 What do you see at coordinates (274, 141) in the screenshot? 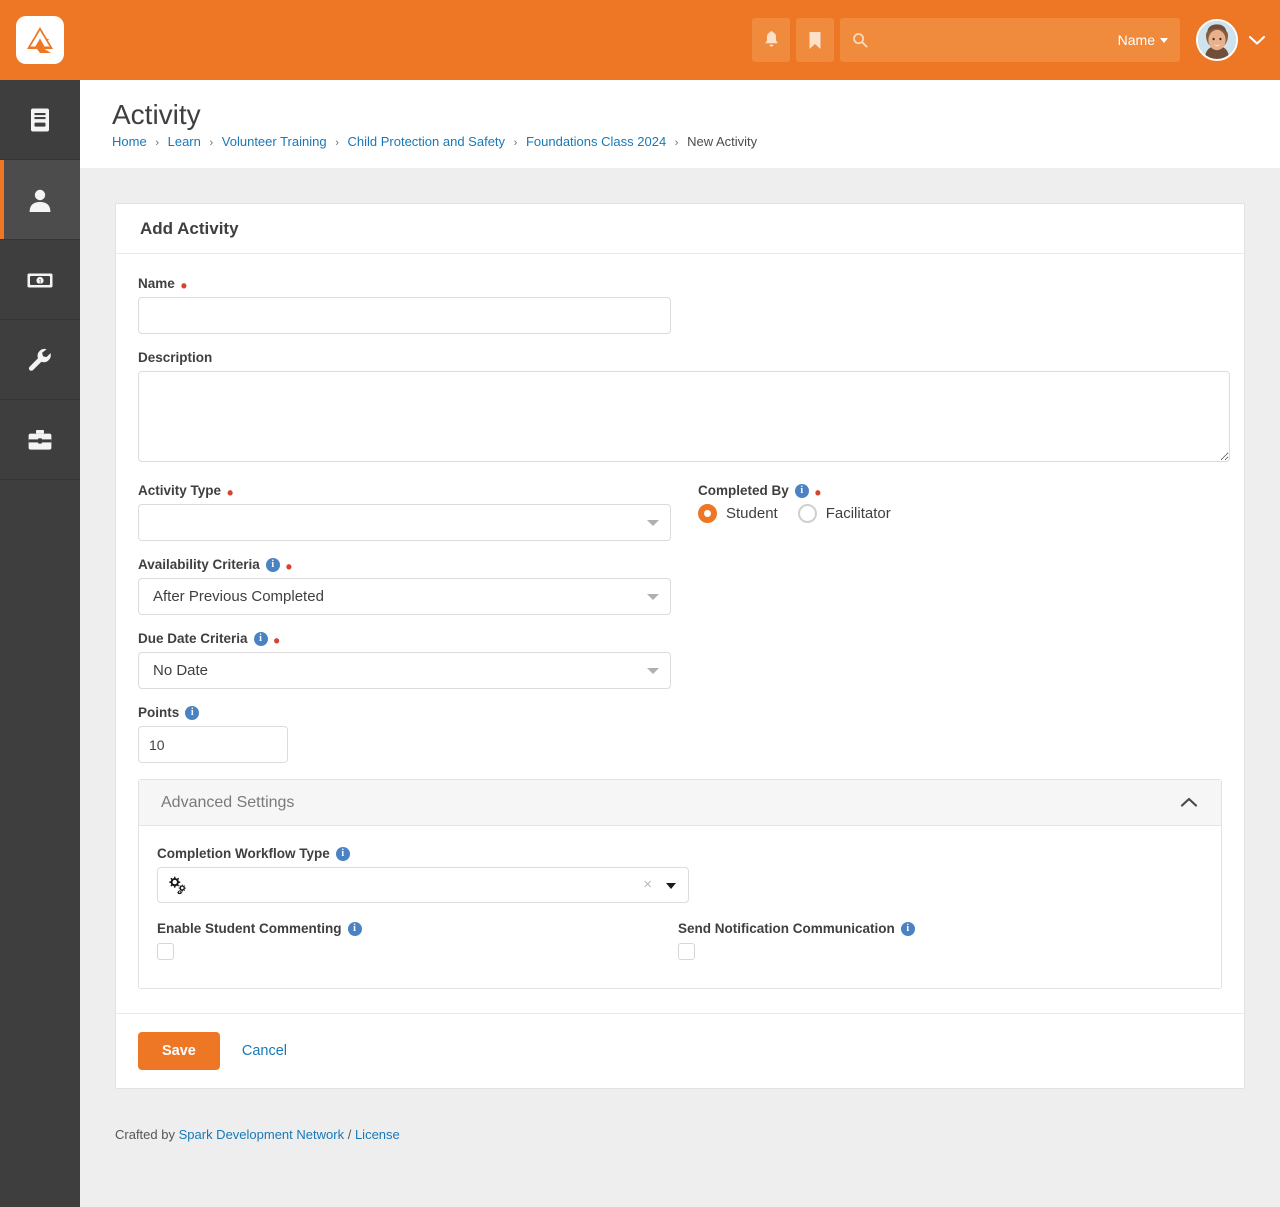
I see `breadcrumb-item-volunteer-training: Volunteer Training` at bounding box center [274, 141].